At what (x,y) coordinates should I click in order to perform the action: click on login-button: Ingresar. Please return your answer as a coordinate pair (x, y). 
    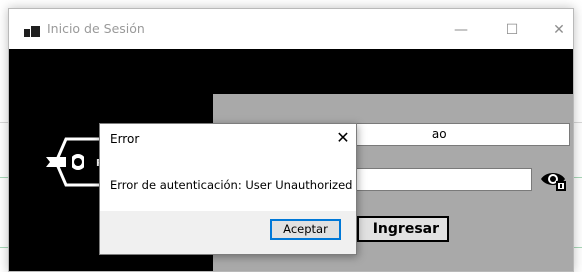
    Looking at the image, I should click on (403, 229).